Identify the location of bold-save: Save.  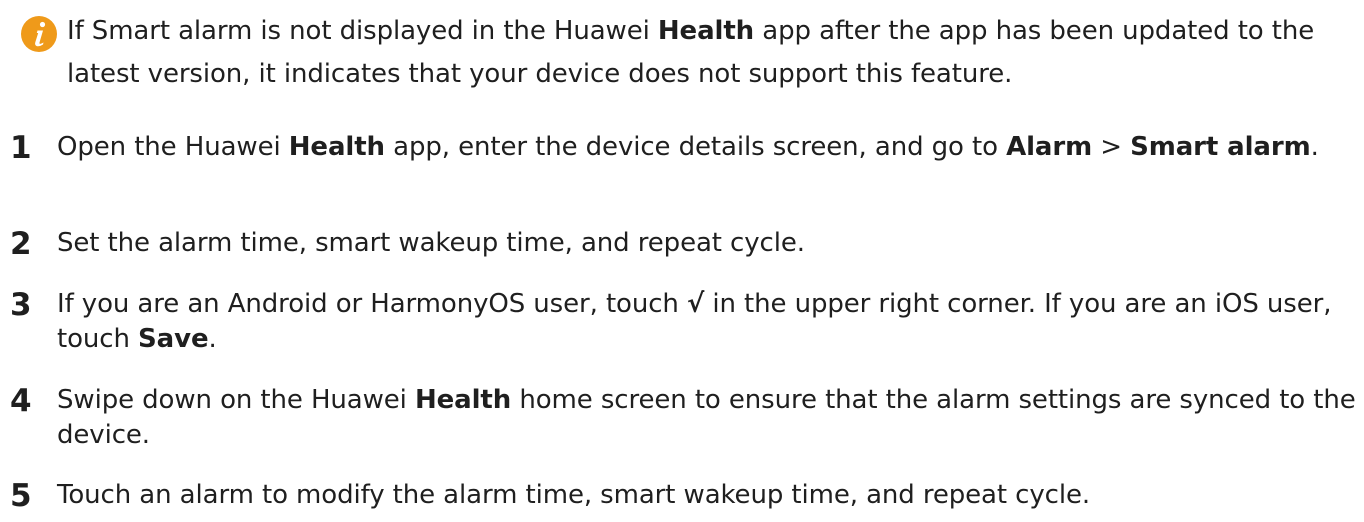
(173, 339).